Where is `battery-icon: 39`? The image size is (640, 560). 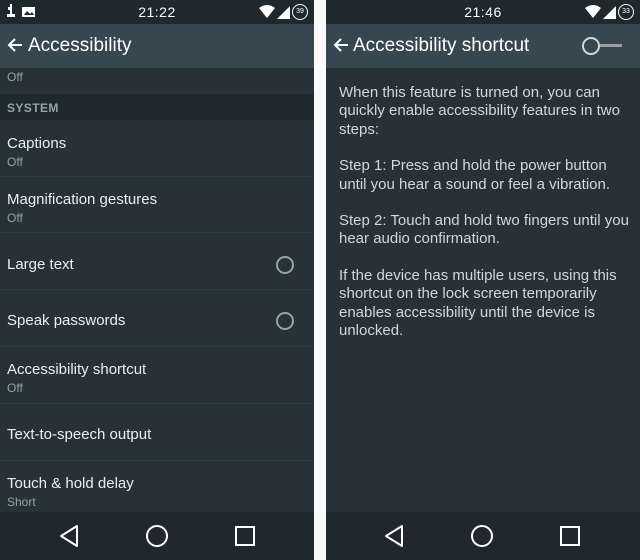 battery-icon: 39 is located at coordinates (300, 12).